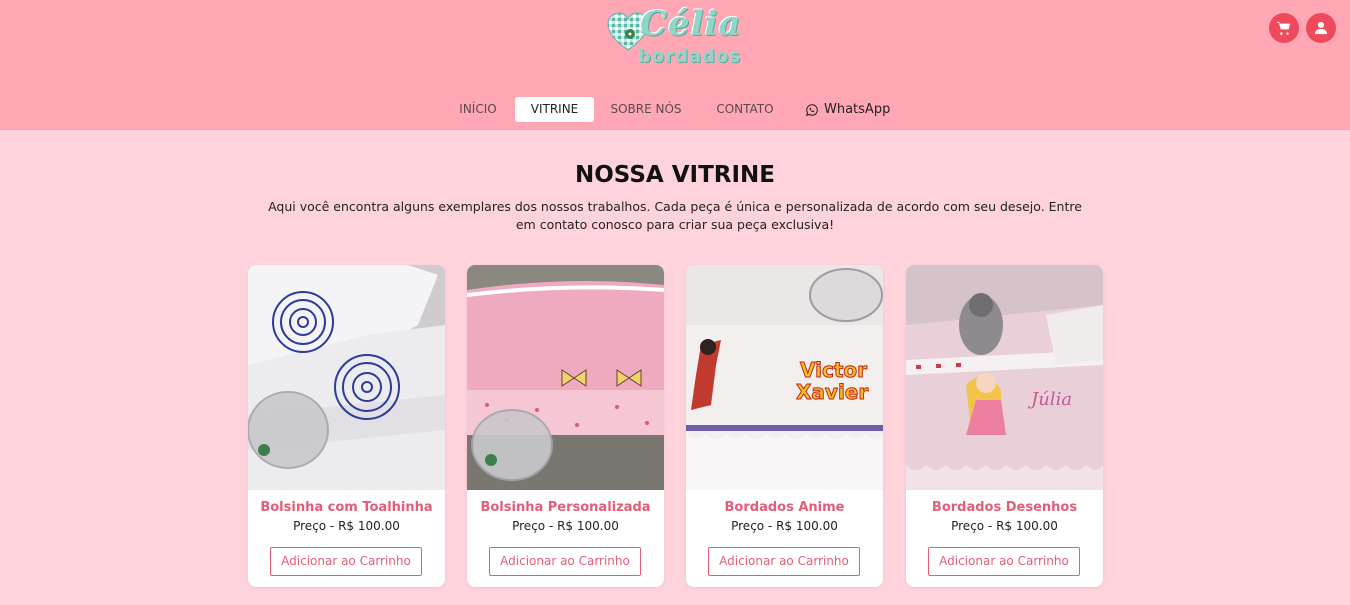 The image size is (1350, 605). I want to click on nav-sobre-nos: SOBRE NÓS, so click(646, 109).